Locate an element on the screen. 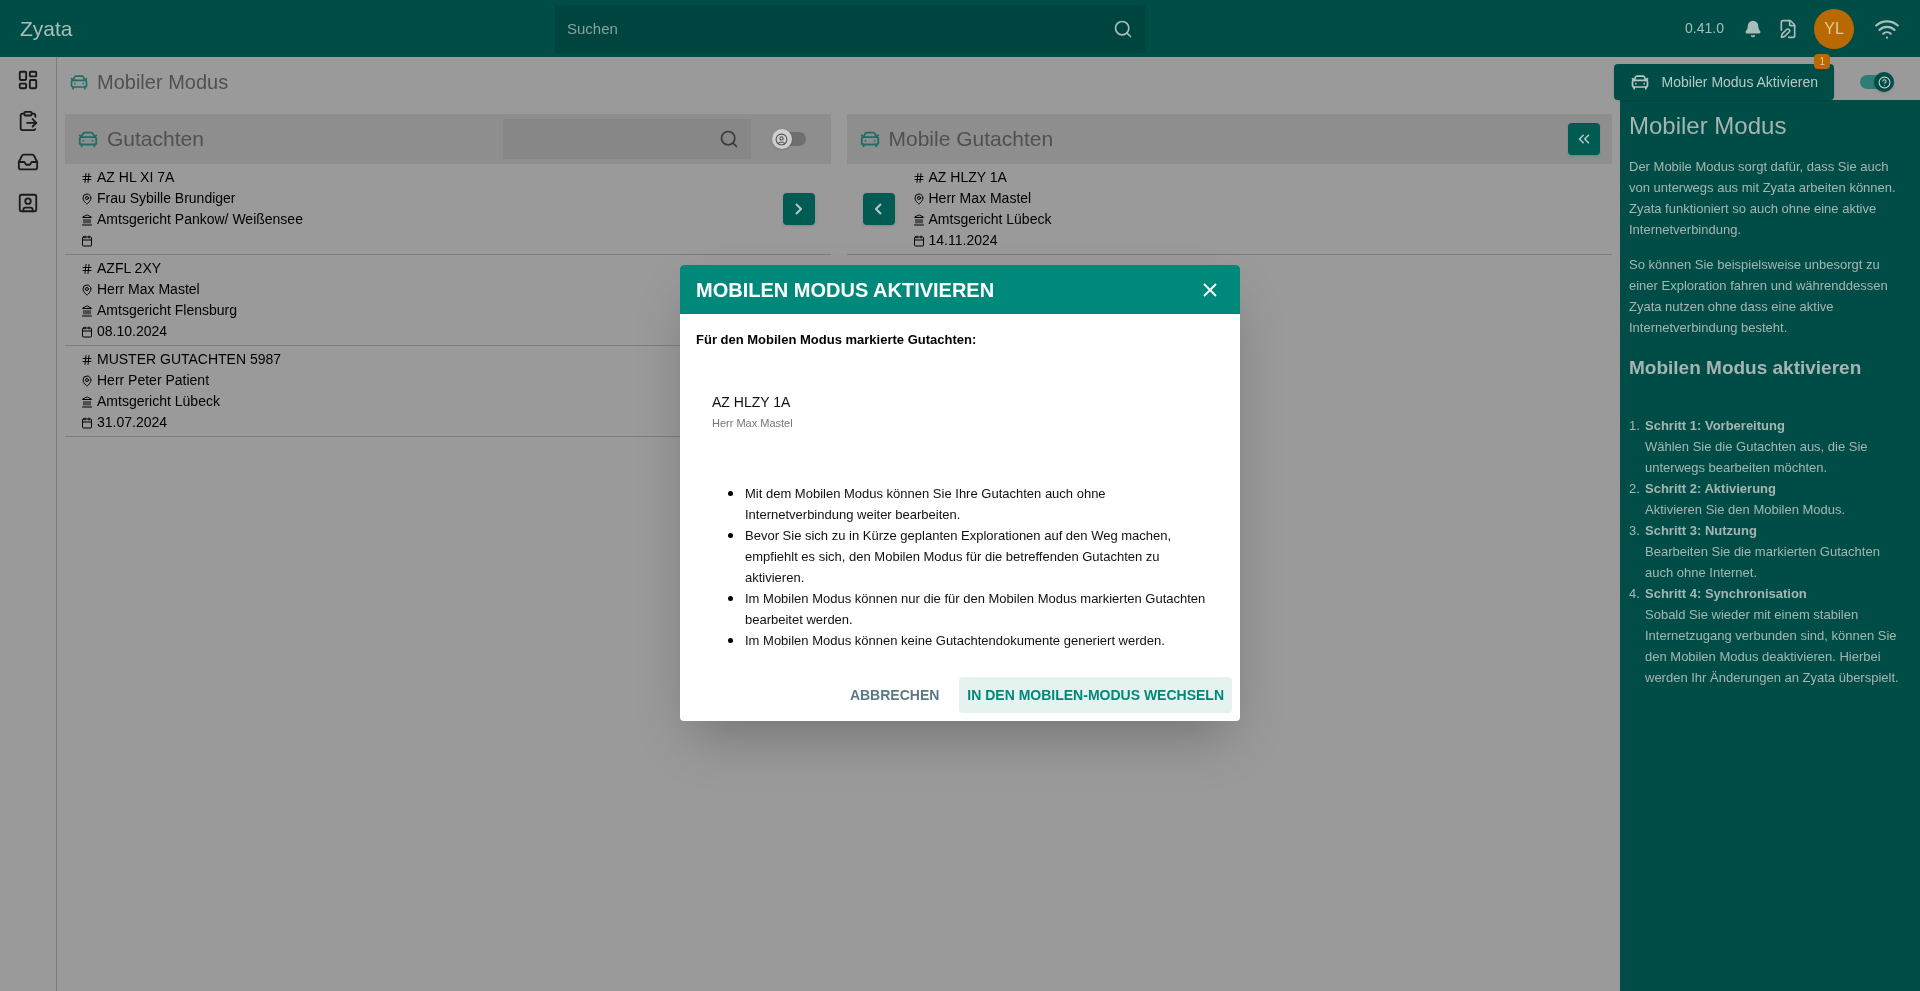  user-icon is located at coordinates (781, 139).